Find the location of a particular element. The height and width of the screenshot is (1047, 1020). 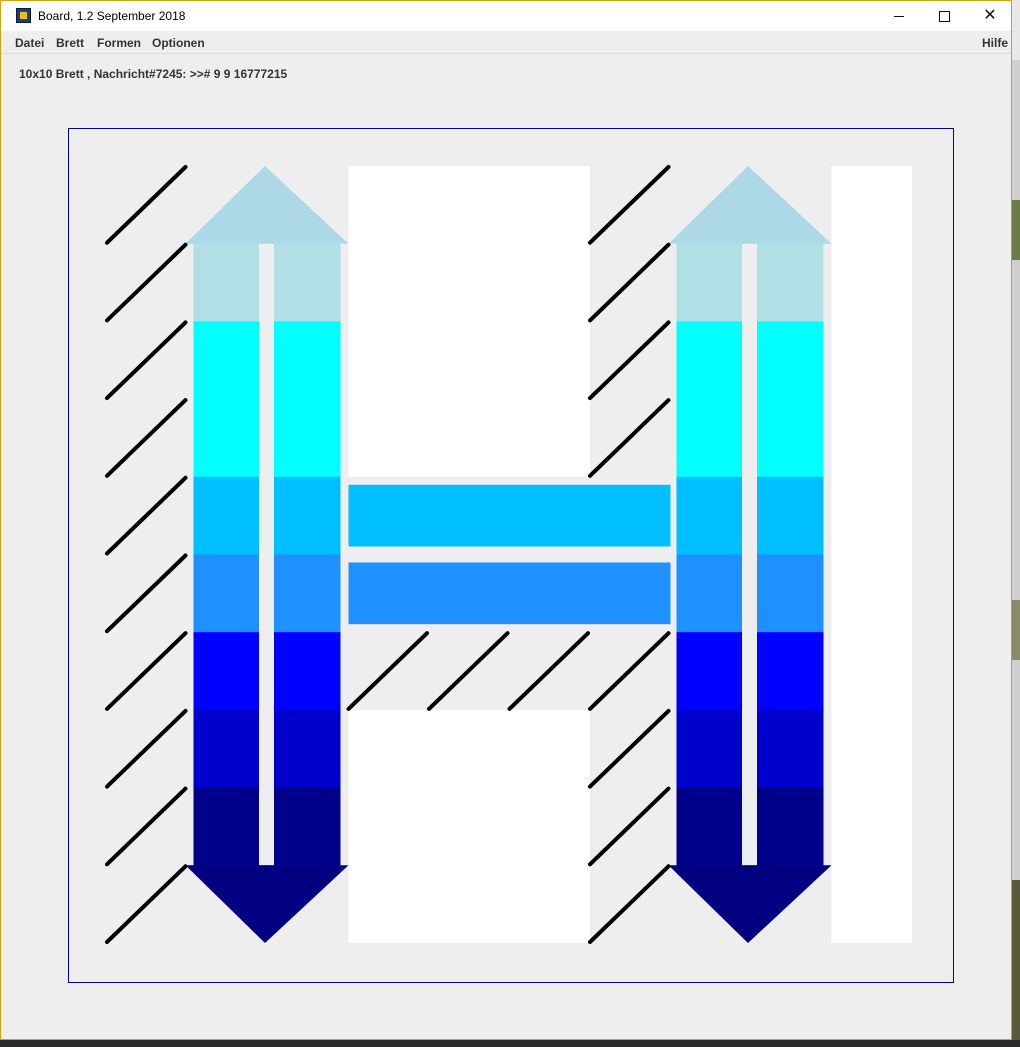

arrow-right-head-up is located at coordinates (750, 205).